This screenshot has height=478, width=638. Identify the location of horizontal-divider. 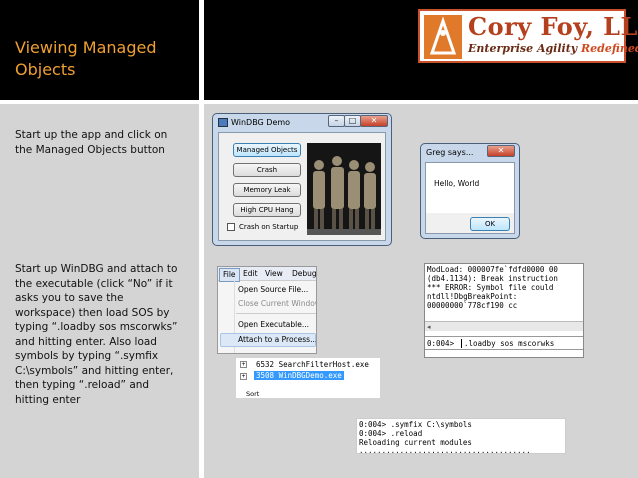
(319, 102).